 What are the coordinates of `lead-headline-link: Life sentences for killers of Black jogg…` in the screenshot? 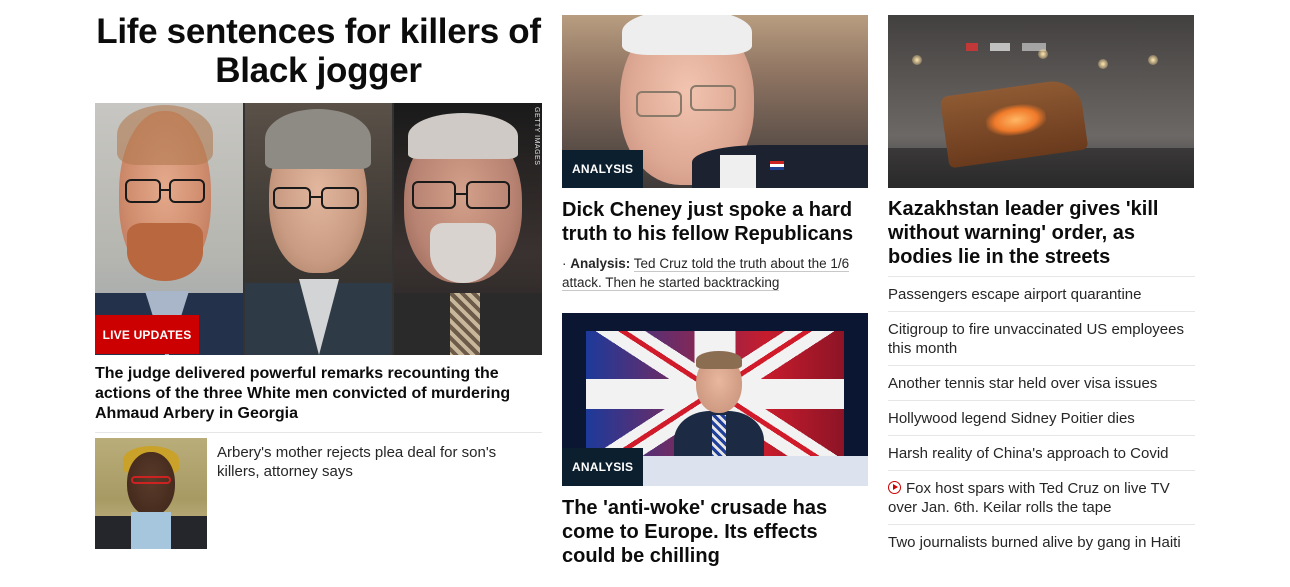 It's located at (318, 51).